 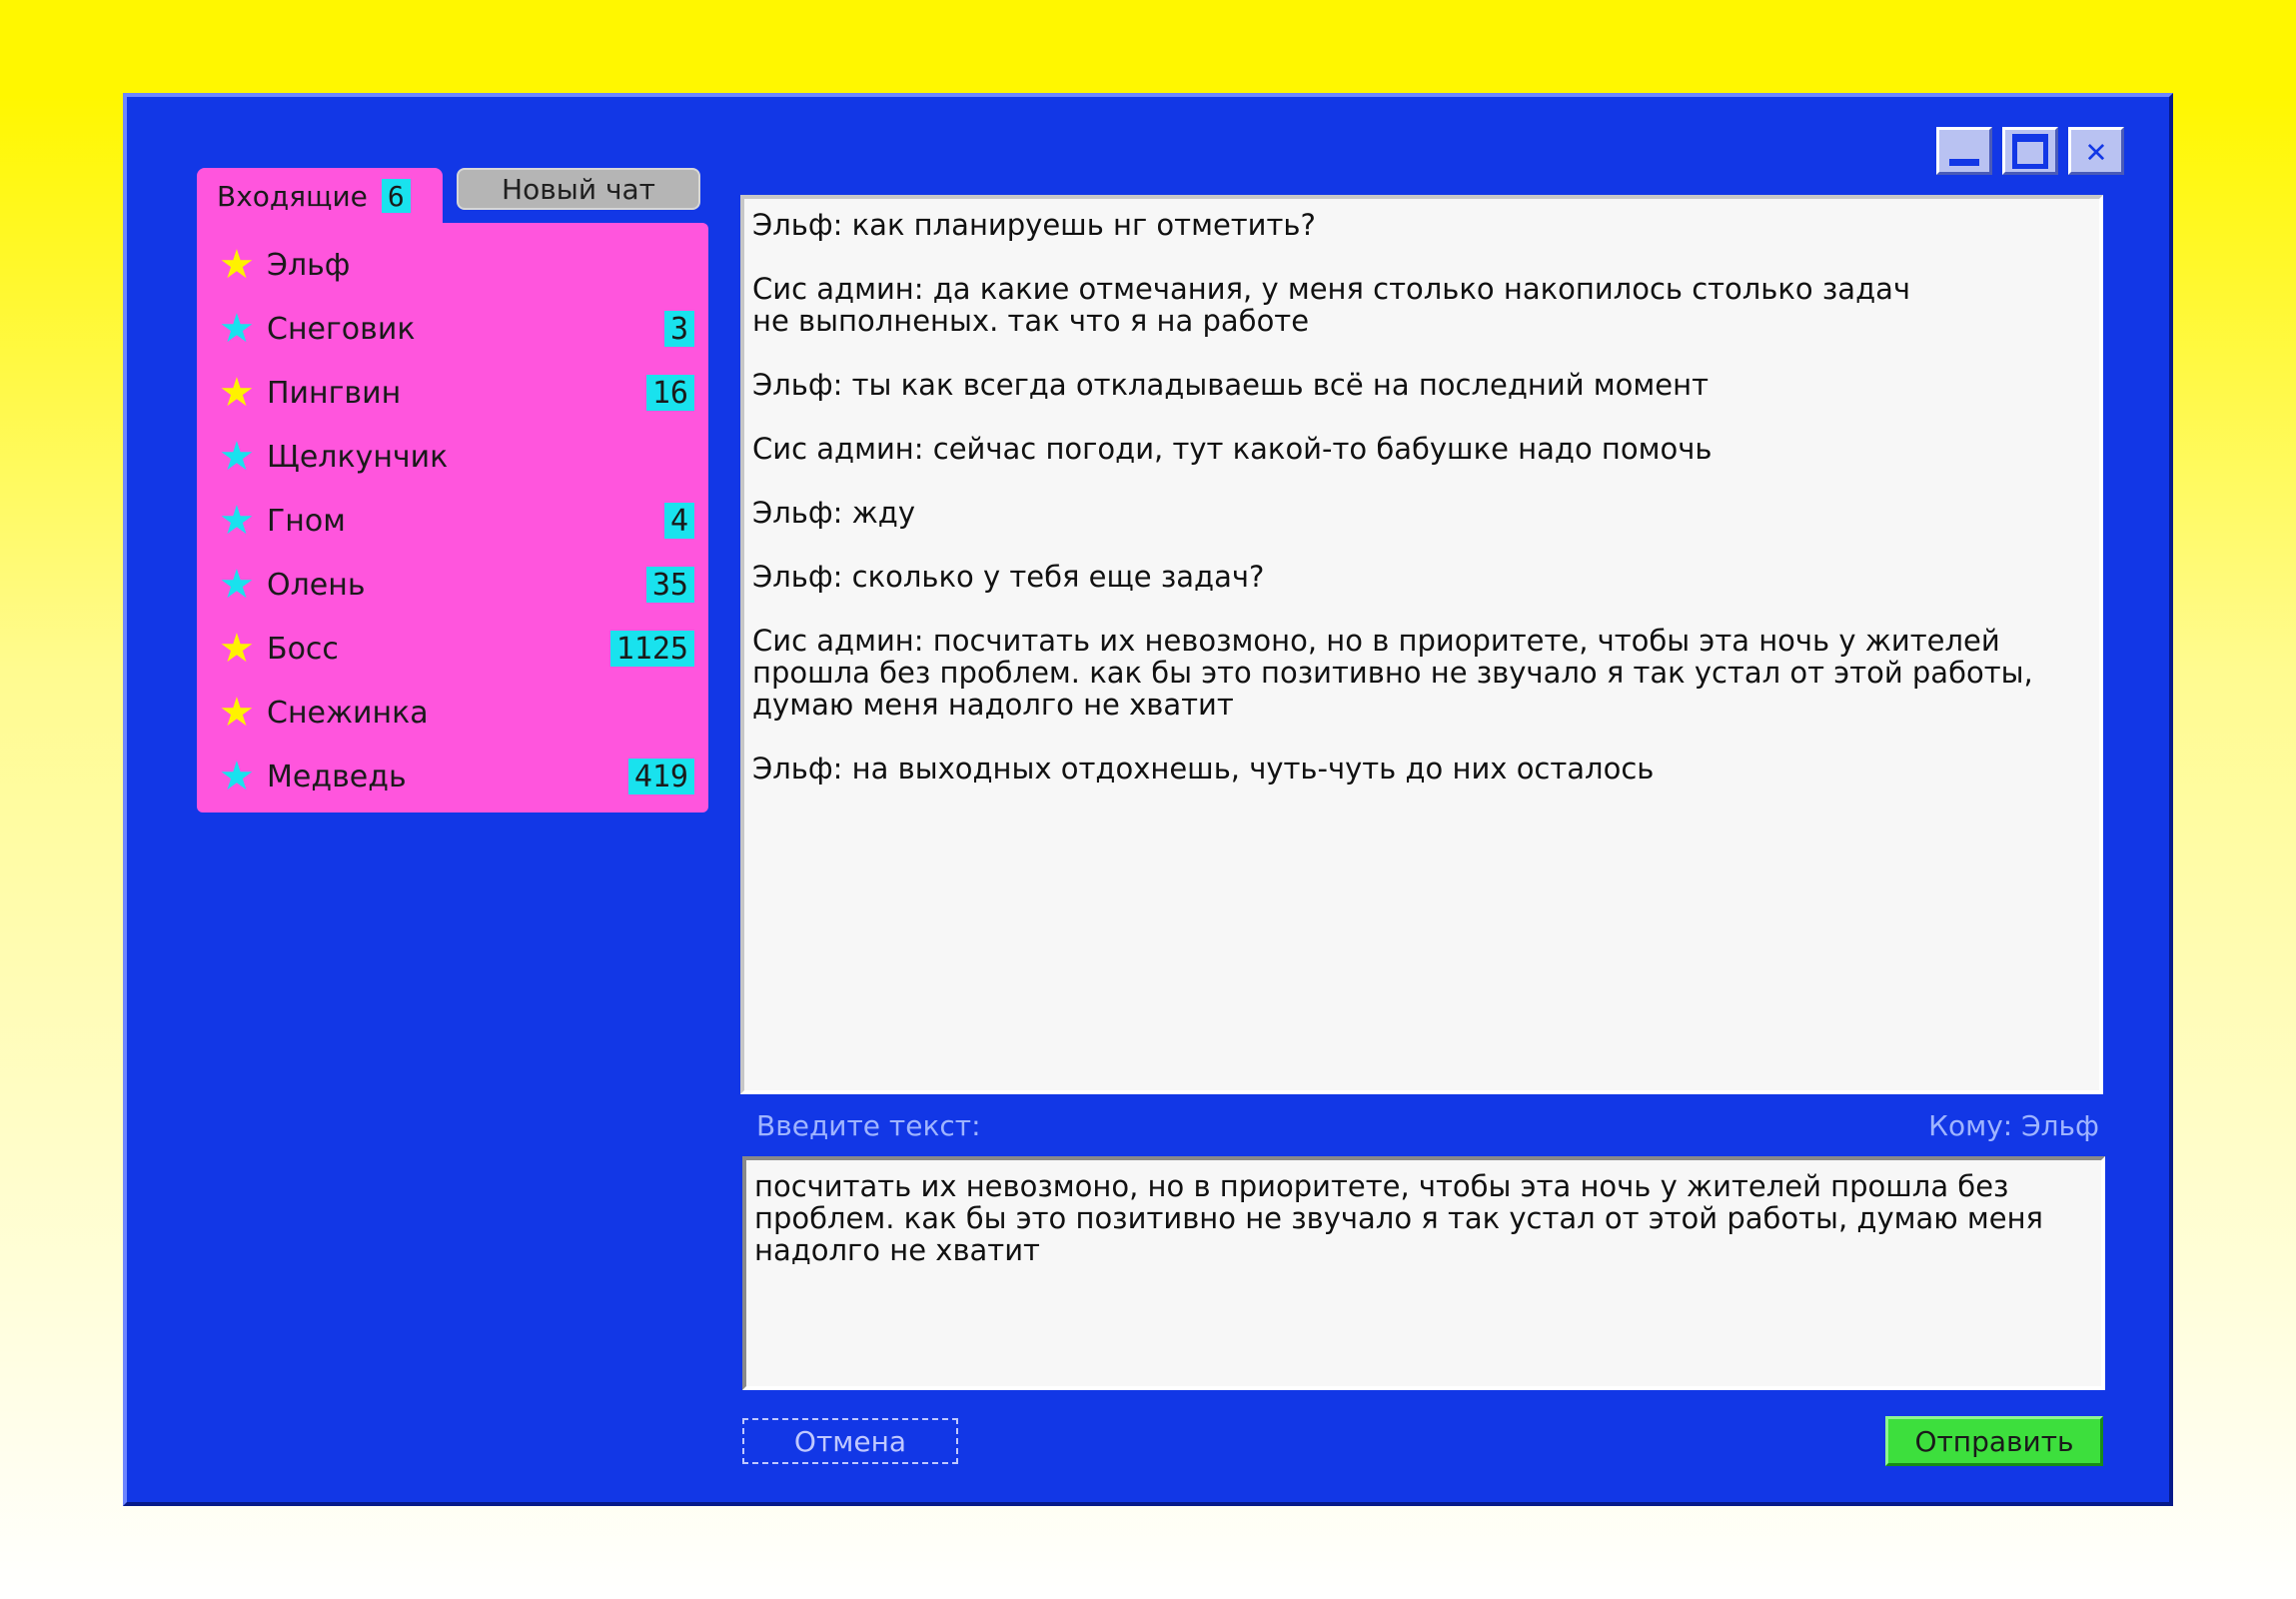 I want to click on contact-name: Пингвин, so click(x=334, y=393).